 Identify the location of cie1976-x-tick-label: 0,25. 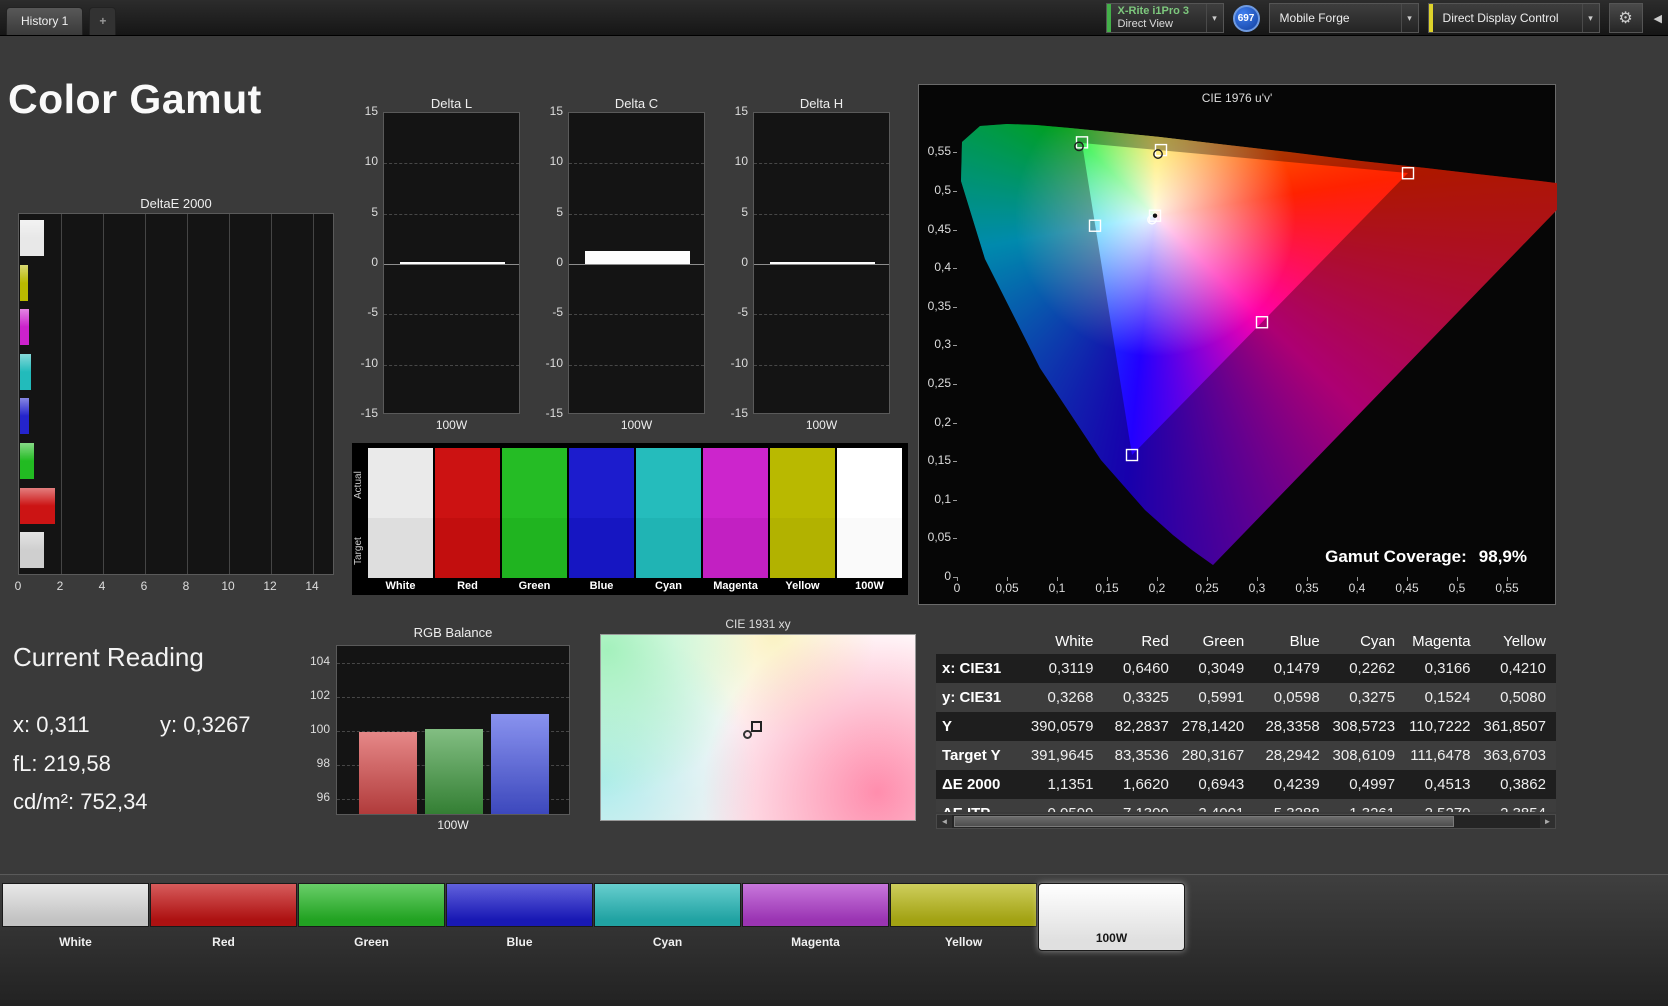
(1207, 588).